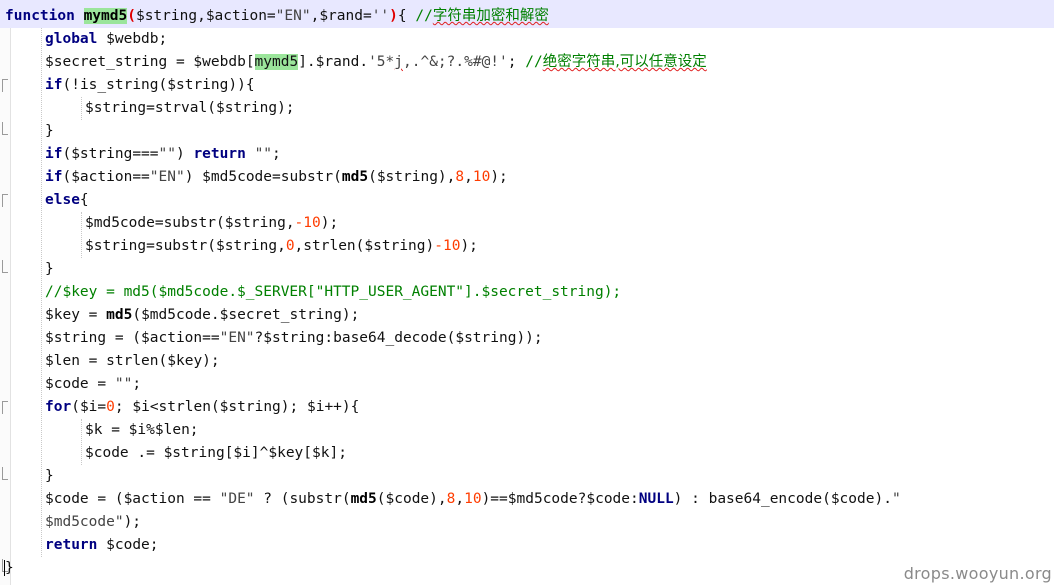  Describe the element at coordinates (527, 223) in the screenshot. I see `code-line: $md5code=substr($string,-10);` at that location.